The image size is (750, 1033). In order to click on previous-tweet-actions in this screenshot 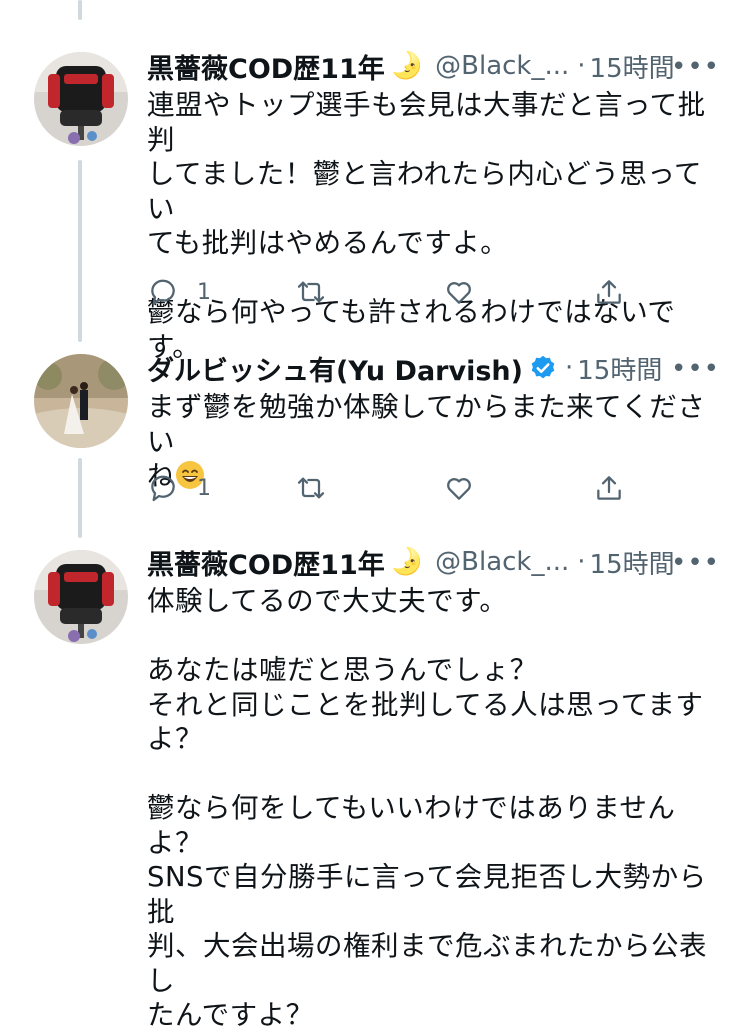, I will do `click(407, 4)`.